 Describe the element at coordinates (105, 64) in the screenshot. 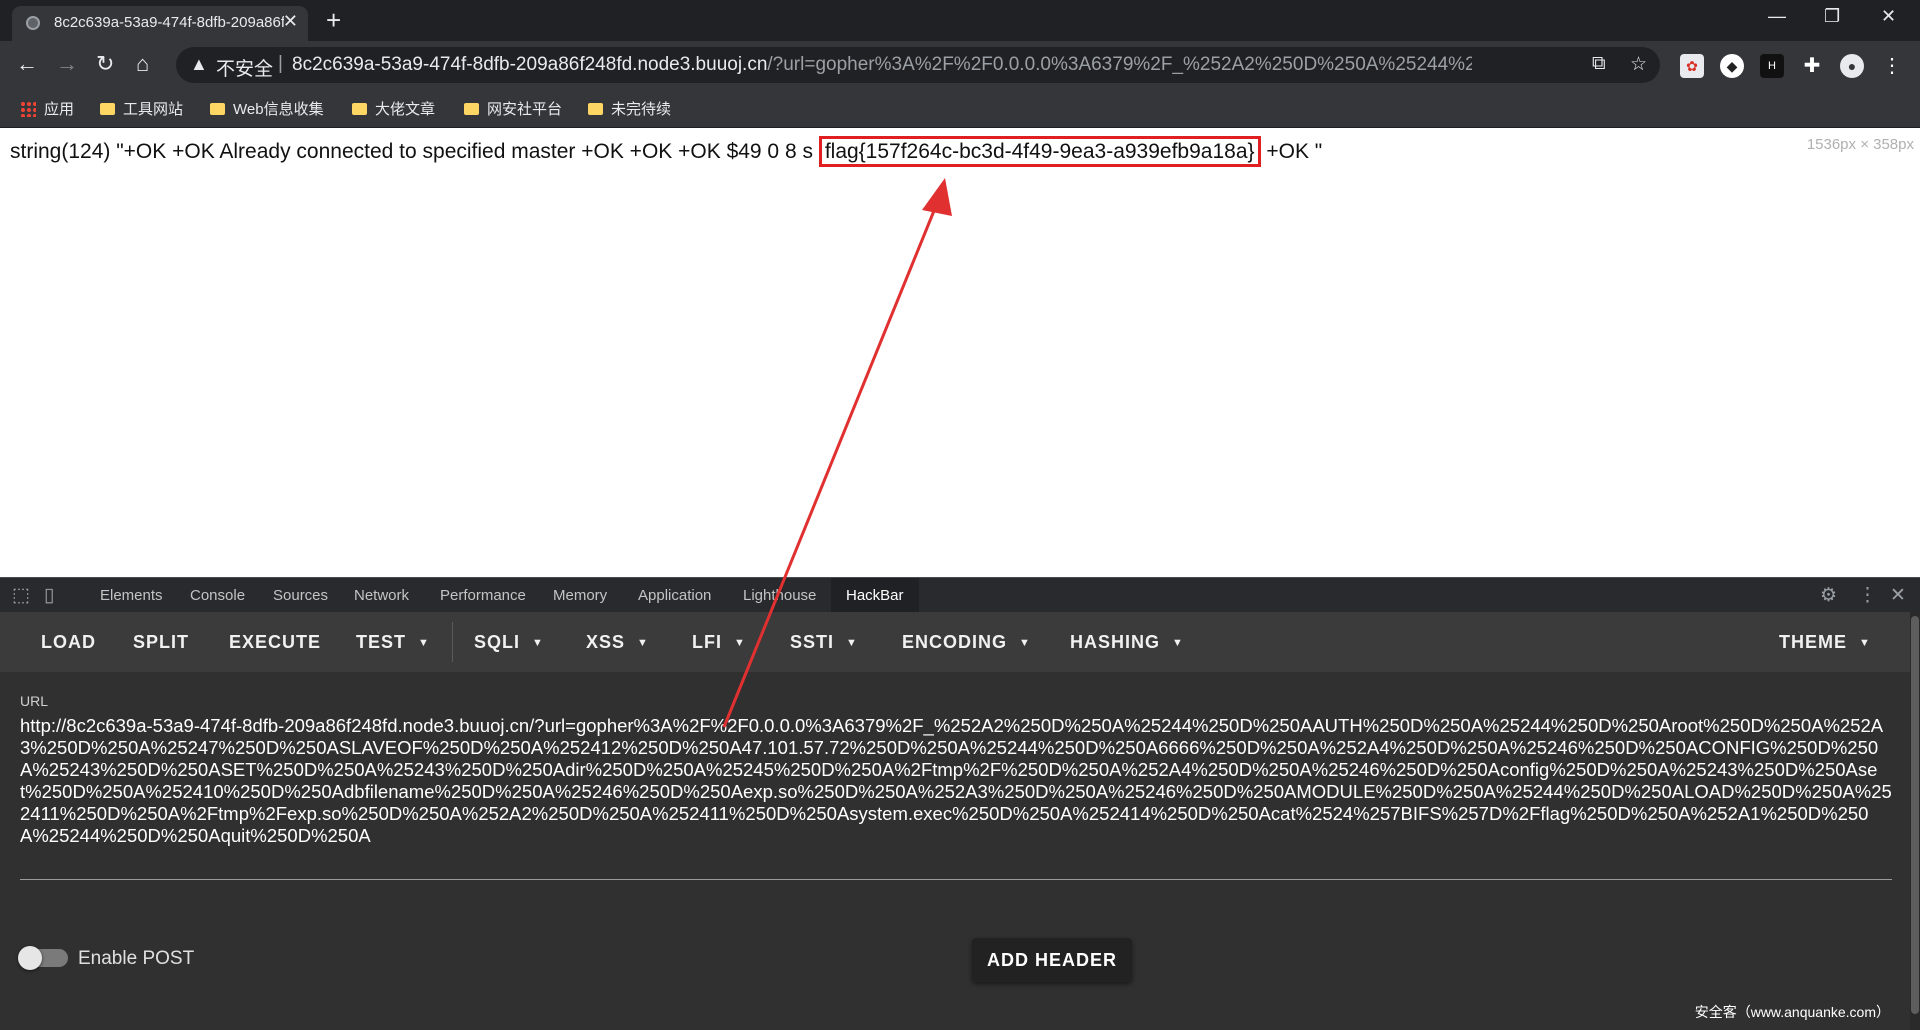

I see `reload-icon: ↻` at that location.